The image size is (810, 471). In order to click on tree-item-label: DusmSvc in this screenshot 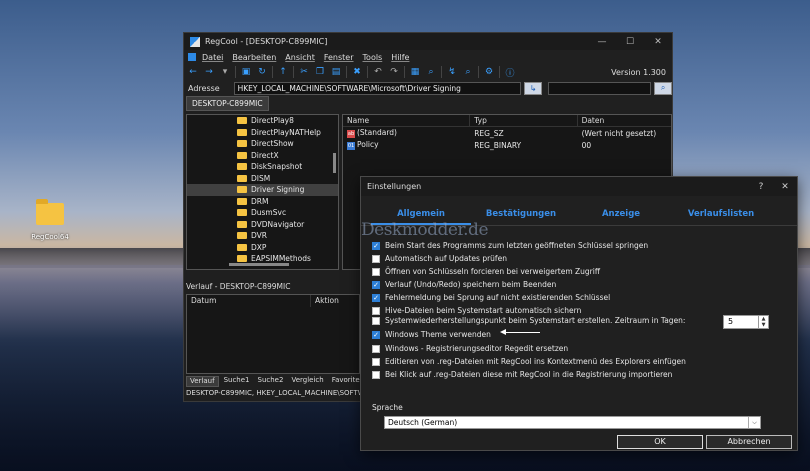, I will do `click(269, 213)`.